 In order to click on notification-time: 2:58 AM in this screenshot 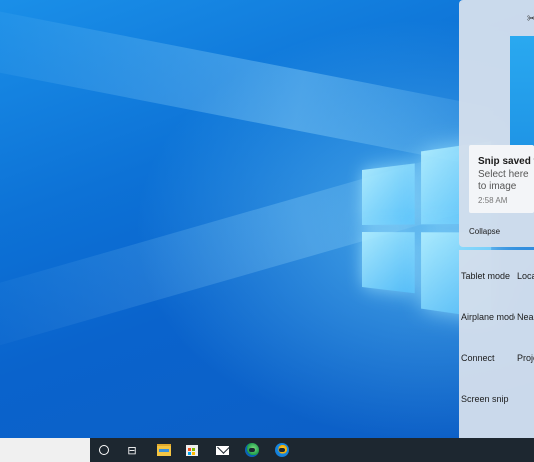, I will do `click(492, 200)`.